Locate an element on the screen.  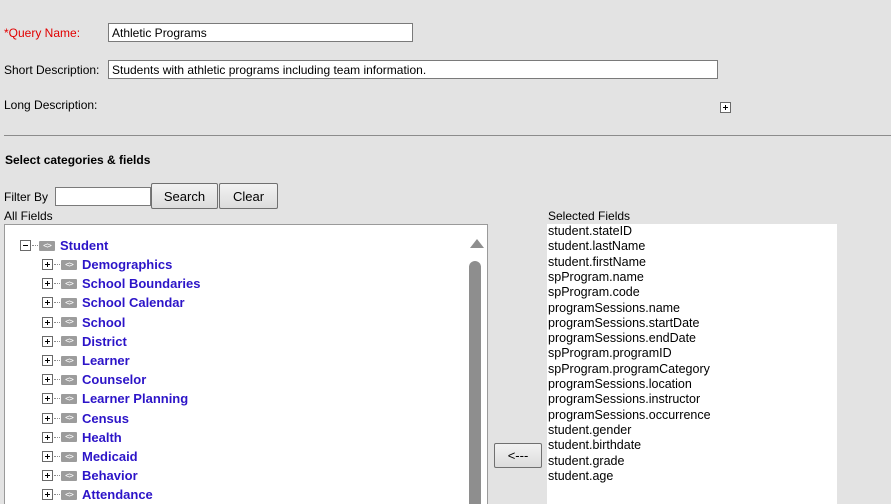
tree-node: <> Counselor is located at coordinates (94, 379).